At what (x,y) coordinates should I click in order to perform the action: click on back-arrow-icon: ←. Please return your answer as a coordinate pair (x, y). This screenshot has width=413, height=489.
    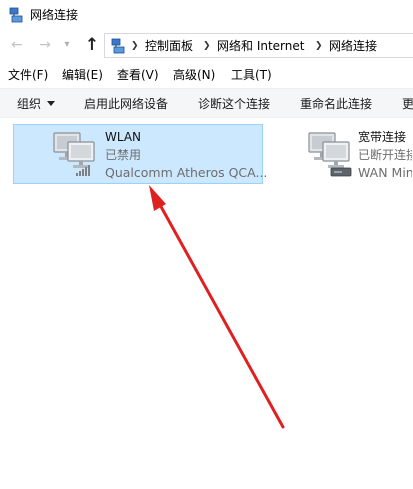
    Looking at the image, I should click on (17, 45).